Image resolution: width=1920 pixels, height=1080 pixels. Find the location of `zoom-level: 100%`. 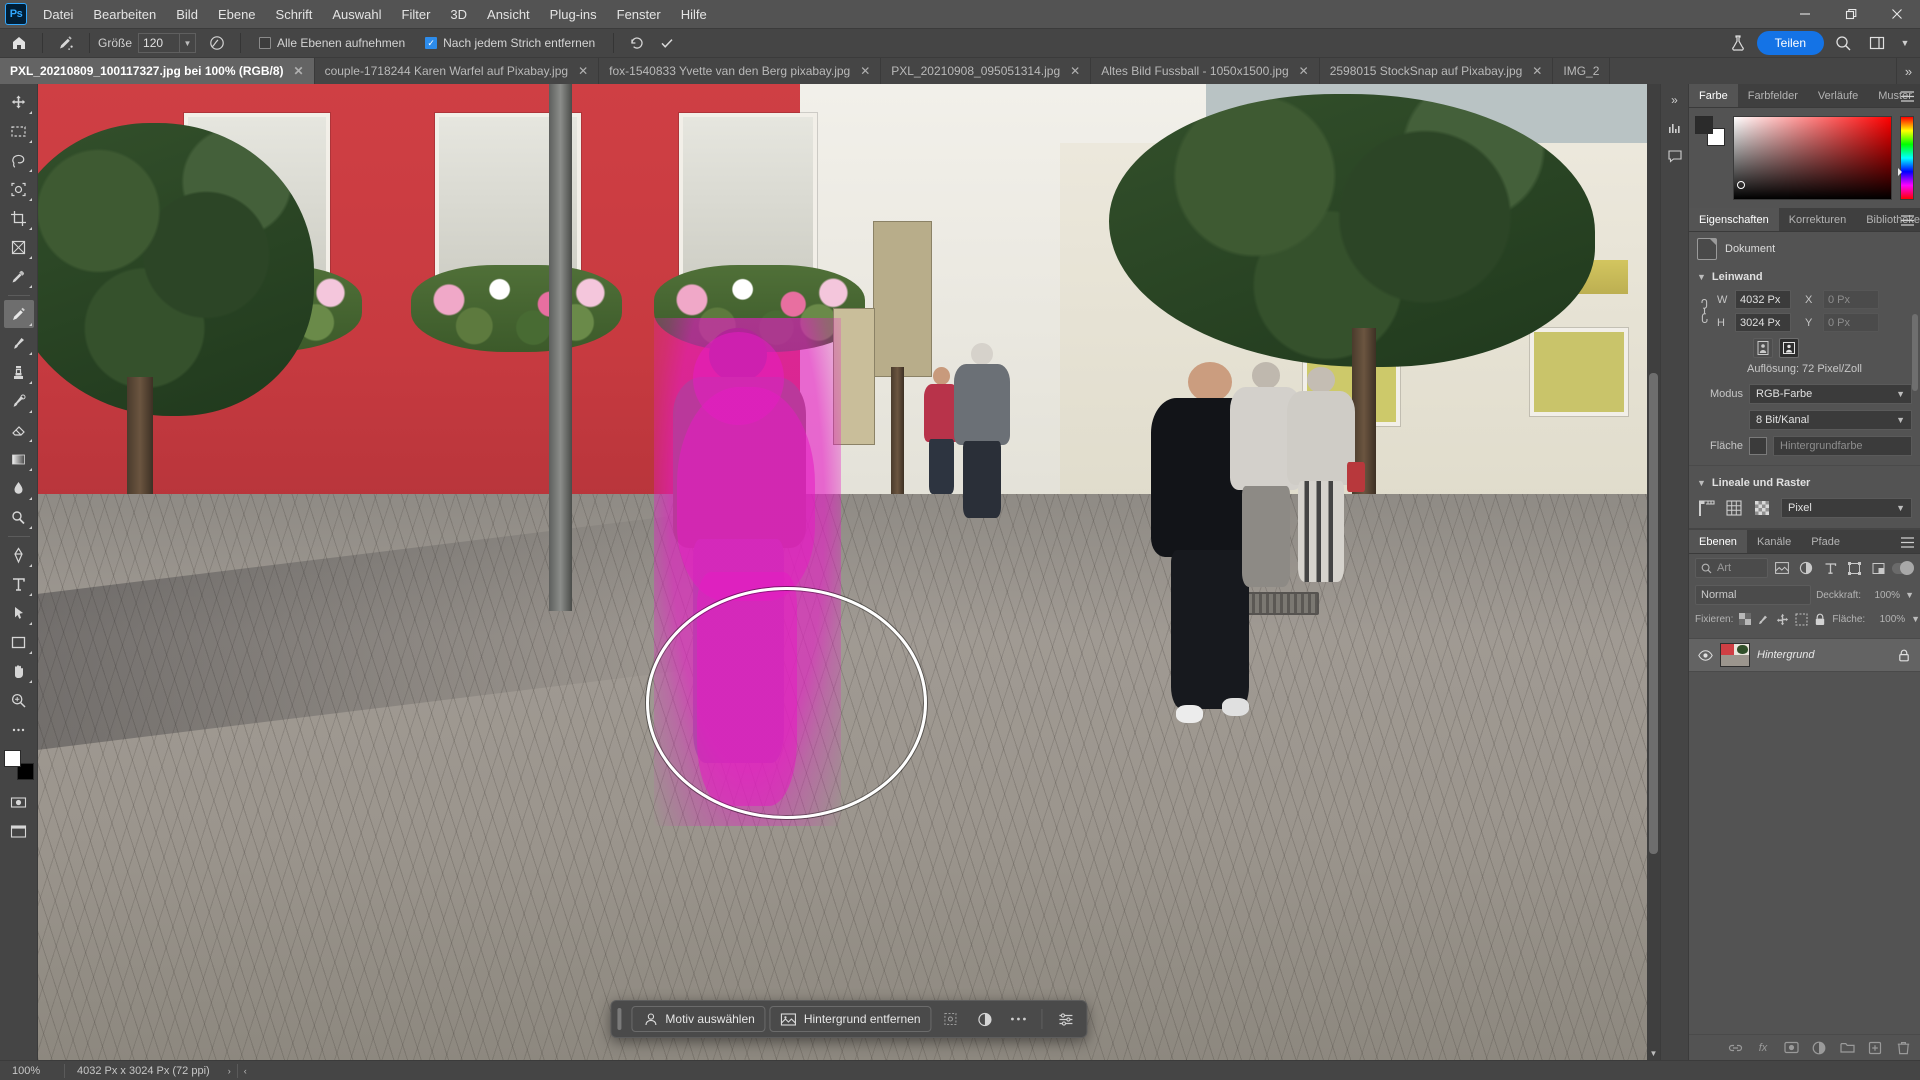

zoom-level: 100% is located at coordinates (32, 1071).